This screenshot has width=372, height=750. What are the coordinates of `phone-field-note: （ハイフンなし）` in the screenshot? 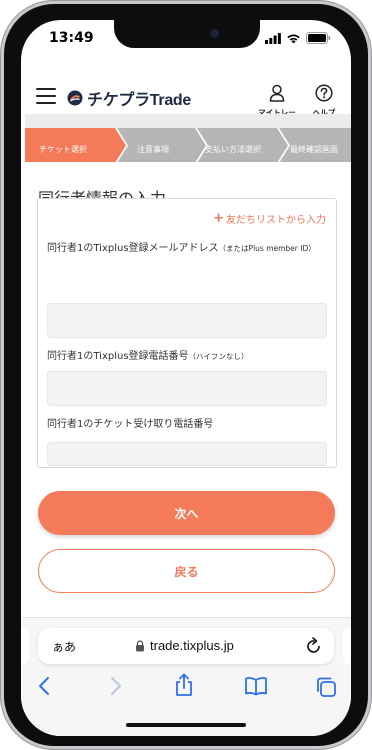 It's located at (218, 356).